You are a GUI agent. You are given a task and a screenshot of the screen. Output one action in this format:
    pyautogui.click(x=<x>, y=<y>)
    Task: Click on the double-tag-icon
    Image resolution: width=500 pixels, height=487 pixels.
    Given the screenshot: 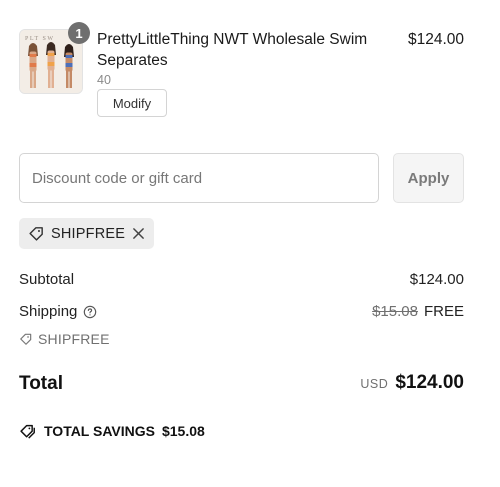 What is the action you would take?
    pyautogui.click(x=28, y=430)
    